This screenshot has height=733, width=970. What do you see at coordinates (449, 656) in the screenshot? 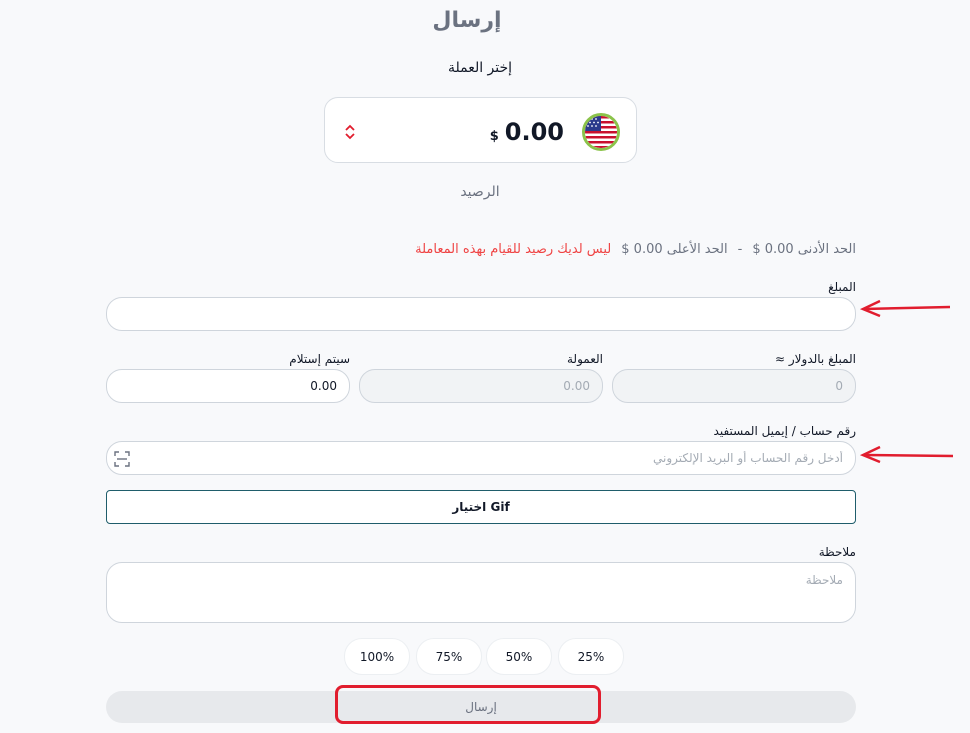
I see `percent-button-75: 75%` at bounding box center [449, 656].